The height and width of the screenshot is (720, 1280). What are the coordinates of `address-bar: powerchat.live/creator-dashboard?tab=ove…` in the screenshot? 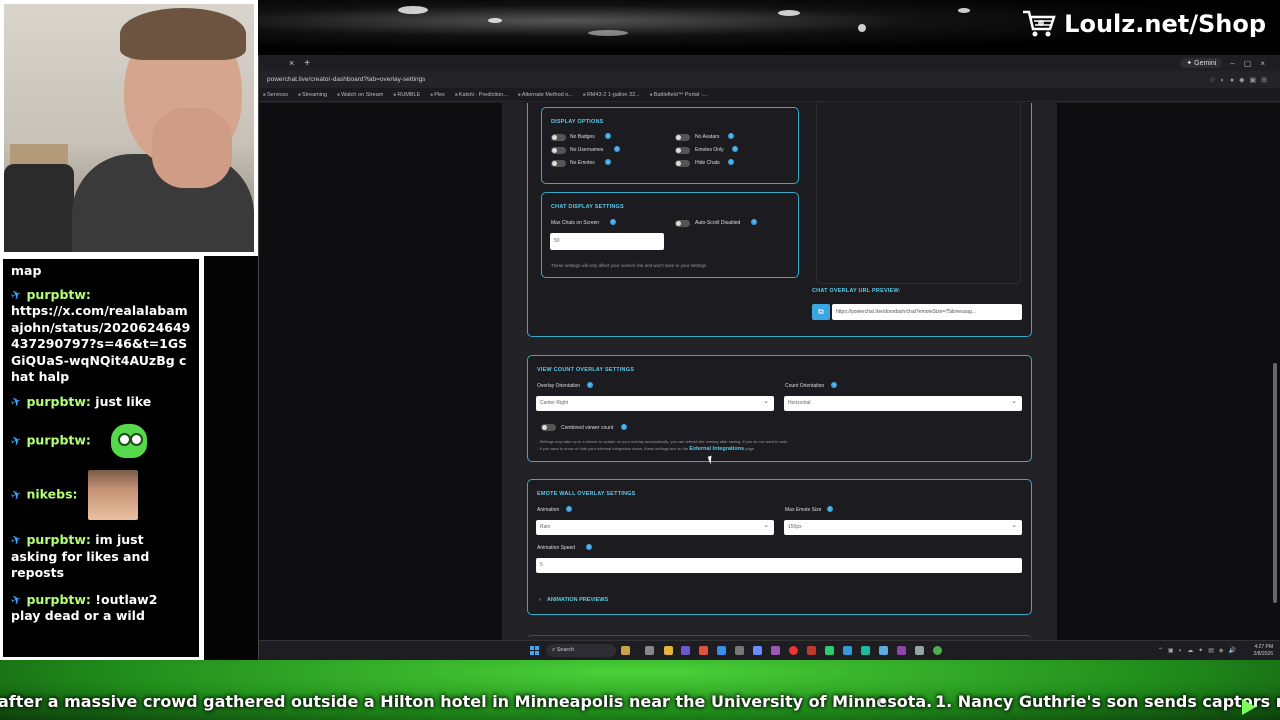 It's located at (769, 79).